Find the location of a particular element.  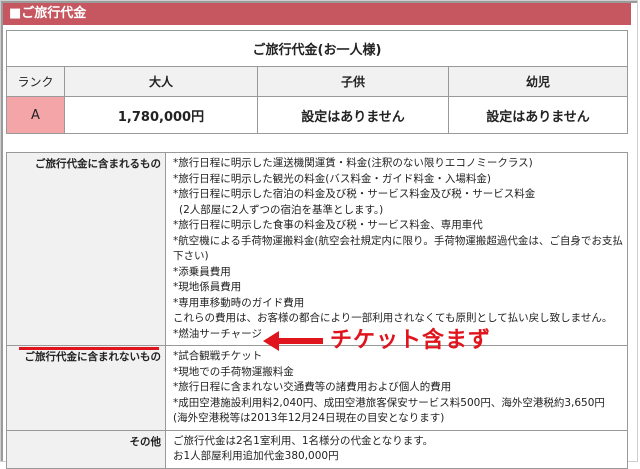

included-line: *旅行日程に明示した食事の料金及び税・サービス料金、専用車代 is located at coordinates (328, 225).